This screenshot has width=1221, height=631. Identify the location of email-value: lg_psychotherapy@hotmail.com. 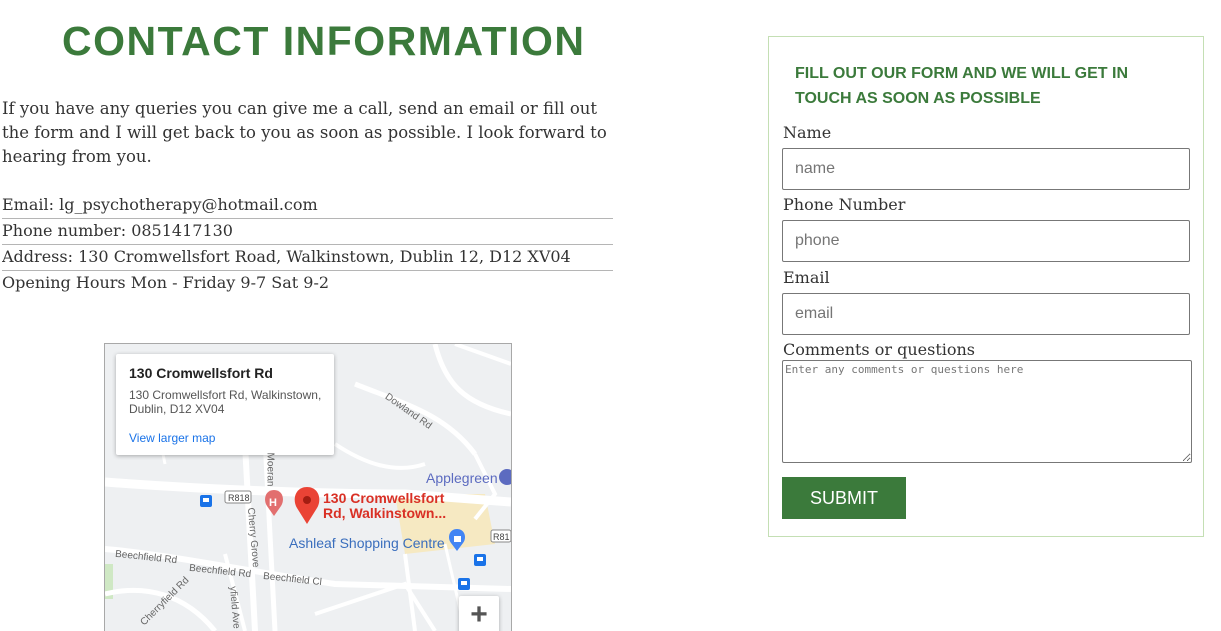
(188, 204).